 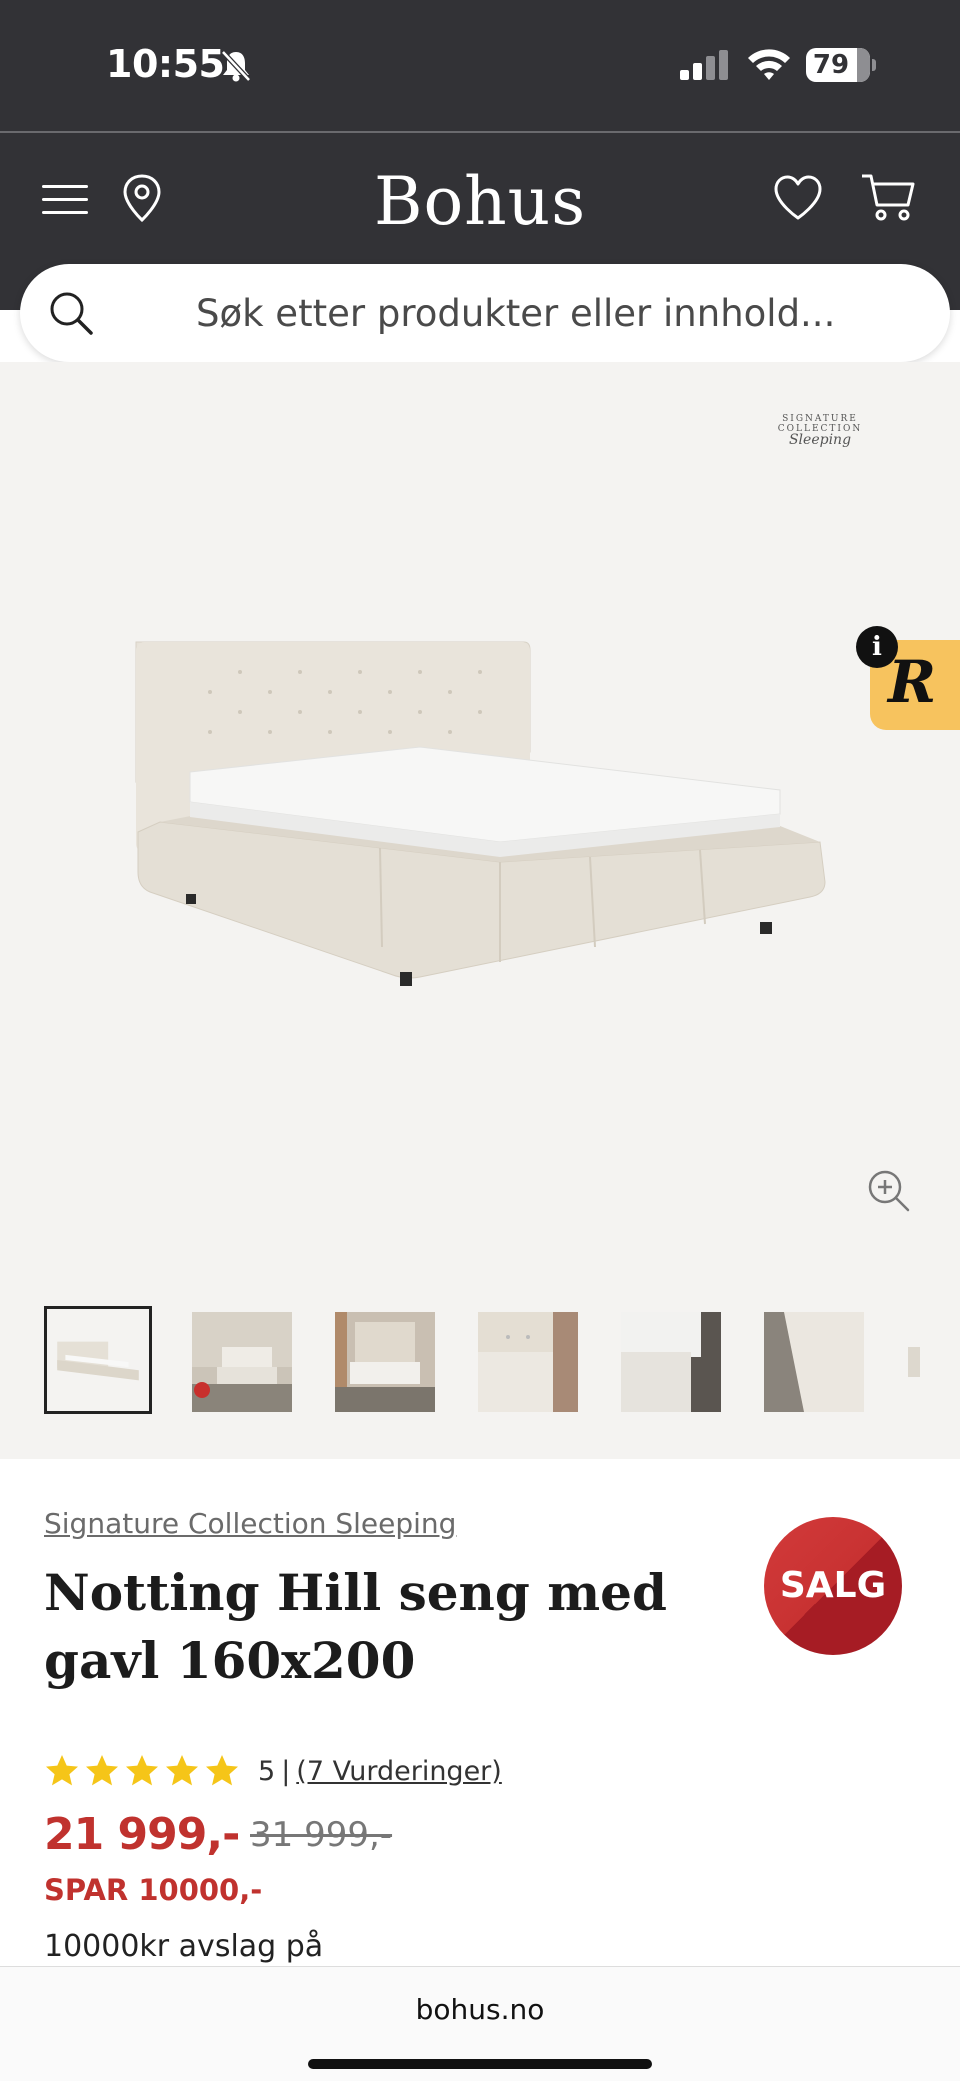 I want to click on search-icon, so click(x=71, y=313).